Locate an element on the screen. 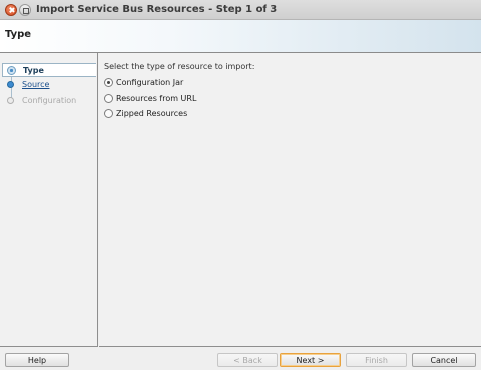  page-title: Type is located at coordinates (18, 34).